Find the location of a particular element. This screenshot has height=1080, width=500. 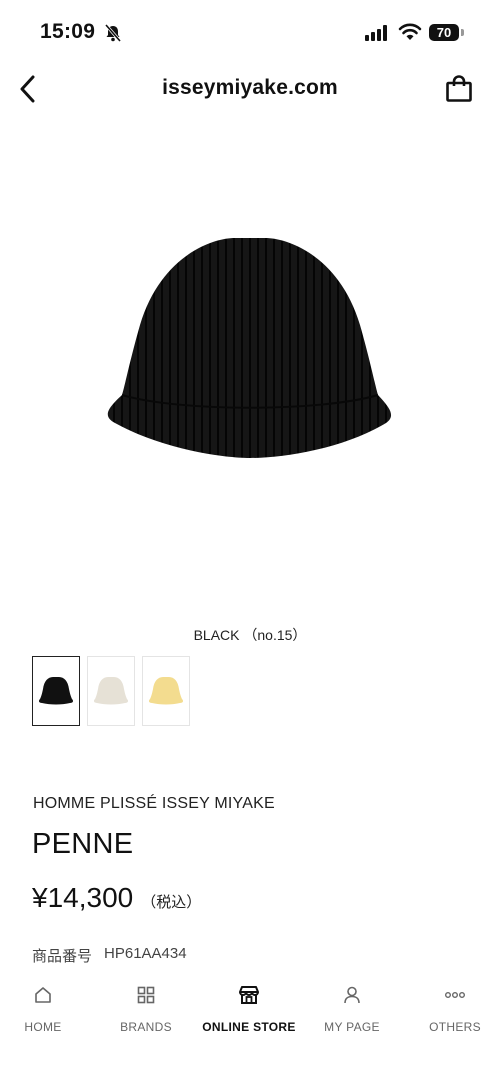

sku-label: 商品番号 is located at coordinates (62, 956).